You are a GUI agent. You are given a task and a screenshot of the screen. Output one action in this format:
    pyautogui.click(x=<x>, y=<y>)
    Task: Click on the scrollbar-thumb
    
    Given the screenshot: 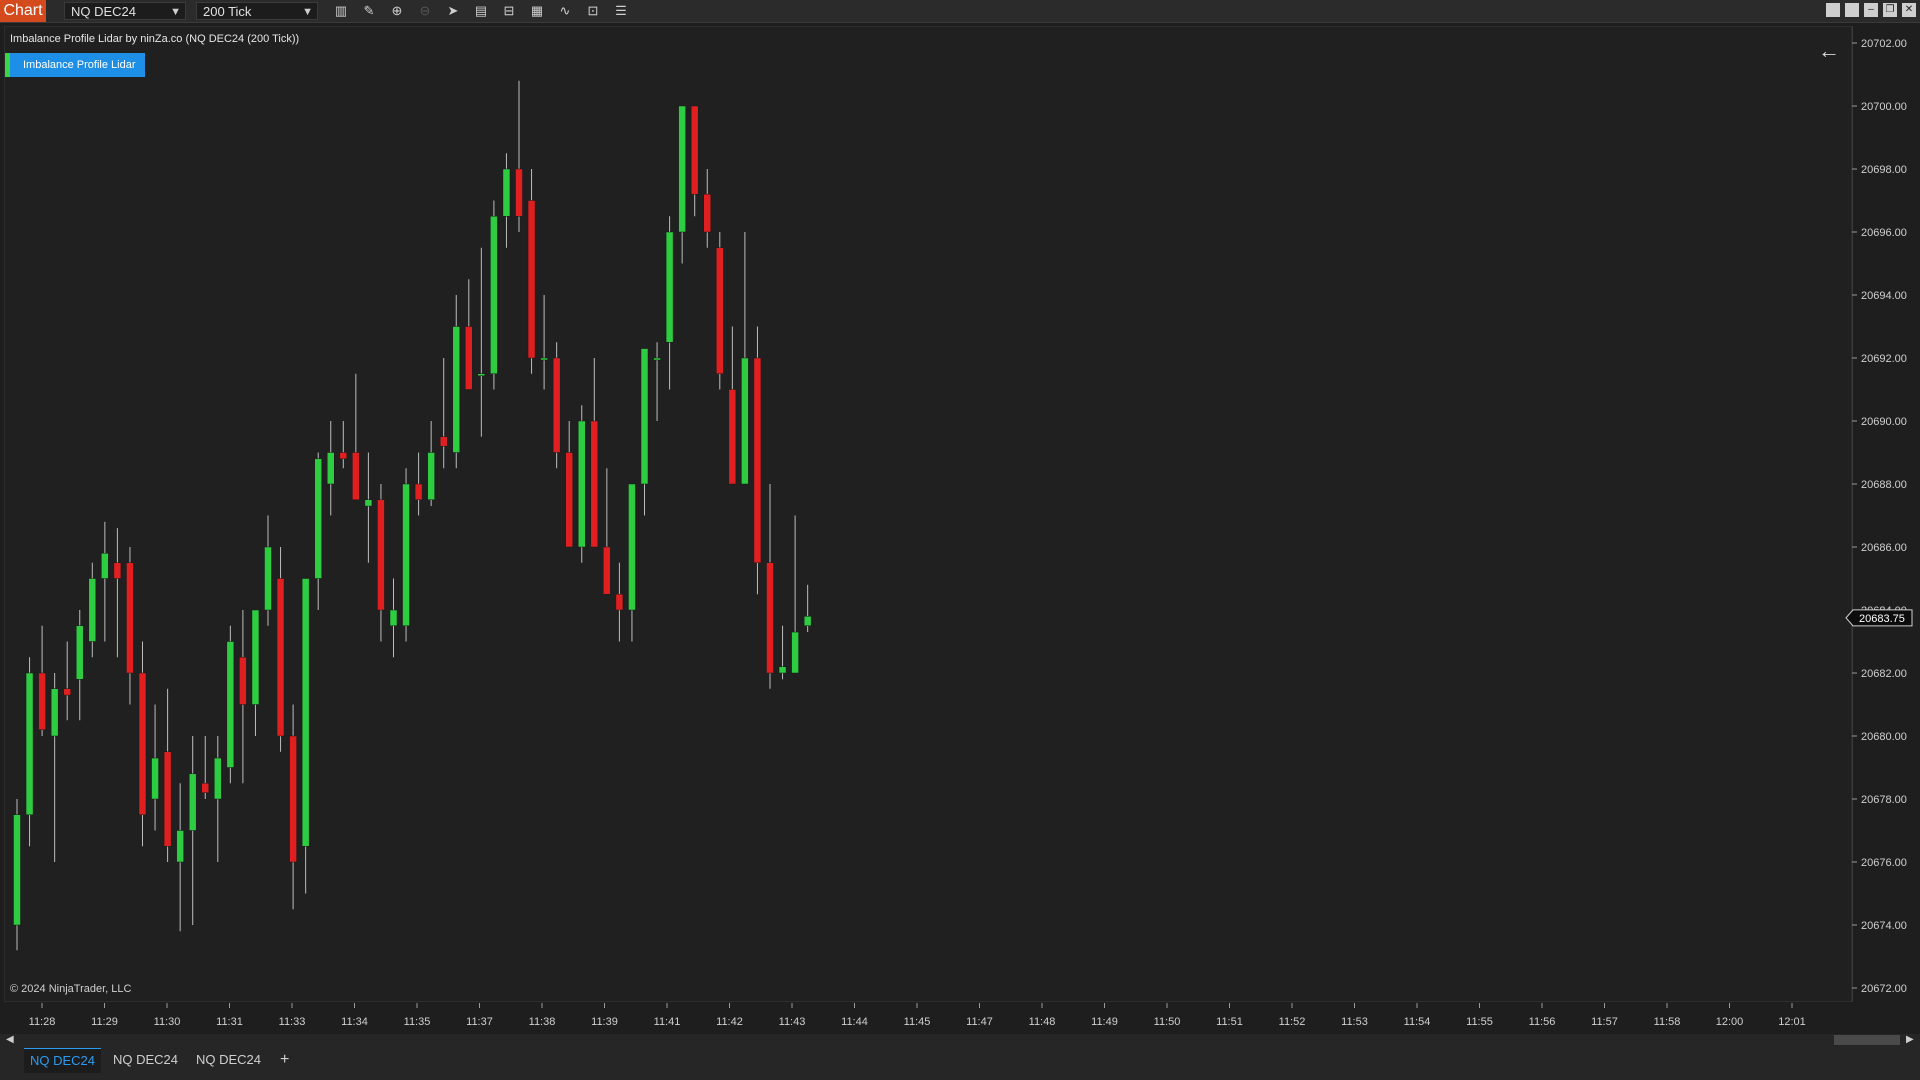 What is the action you would take?
    pyautogui.click(x=1867, y=1040)
    